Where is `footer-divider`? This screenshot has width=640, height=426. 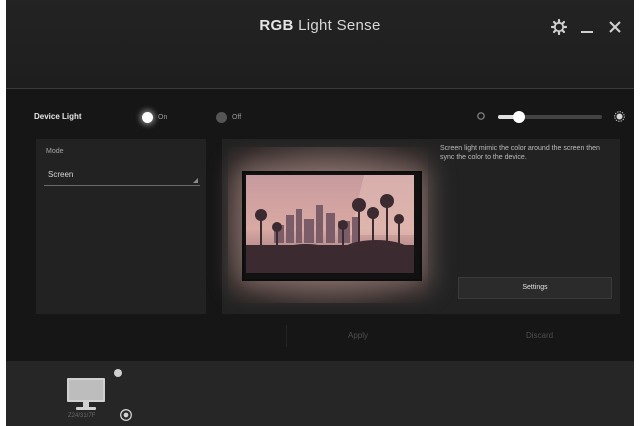 footer-divider is located at coordinates (286, 336).